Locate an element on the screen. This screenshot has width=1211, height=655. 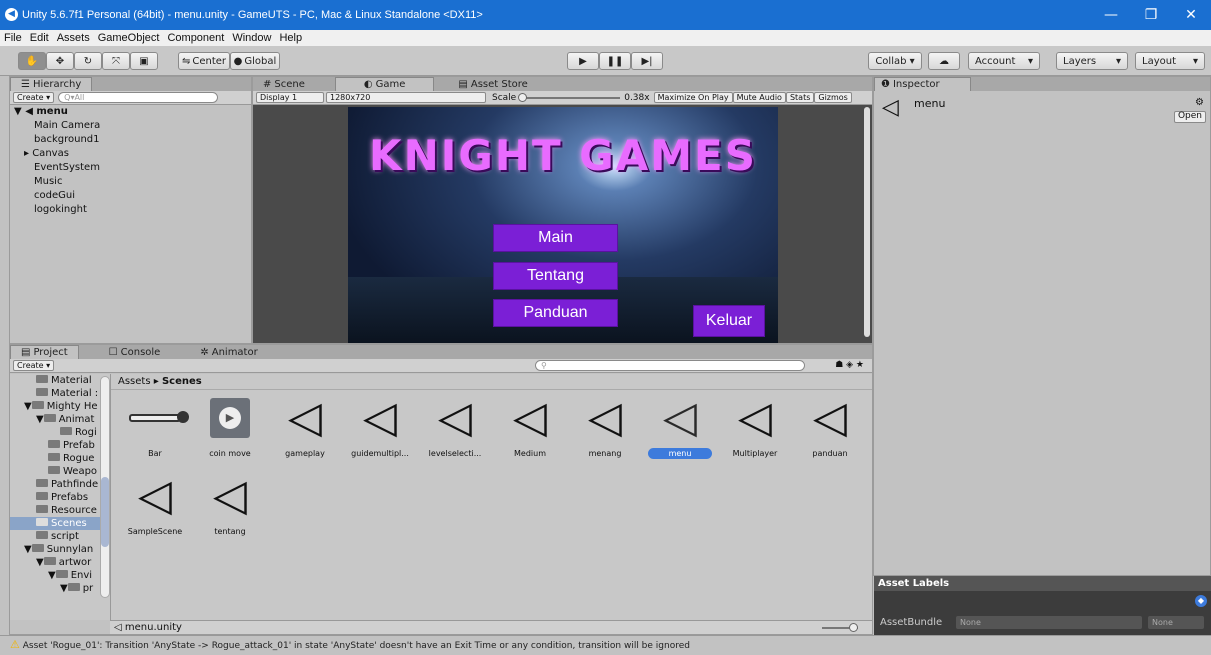
folder-item: ▼ artwor is located at coordinates (60, 562).